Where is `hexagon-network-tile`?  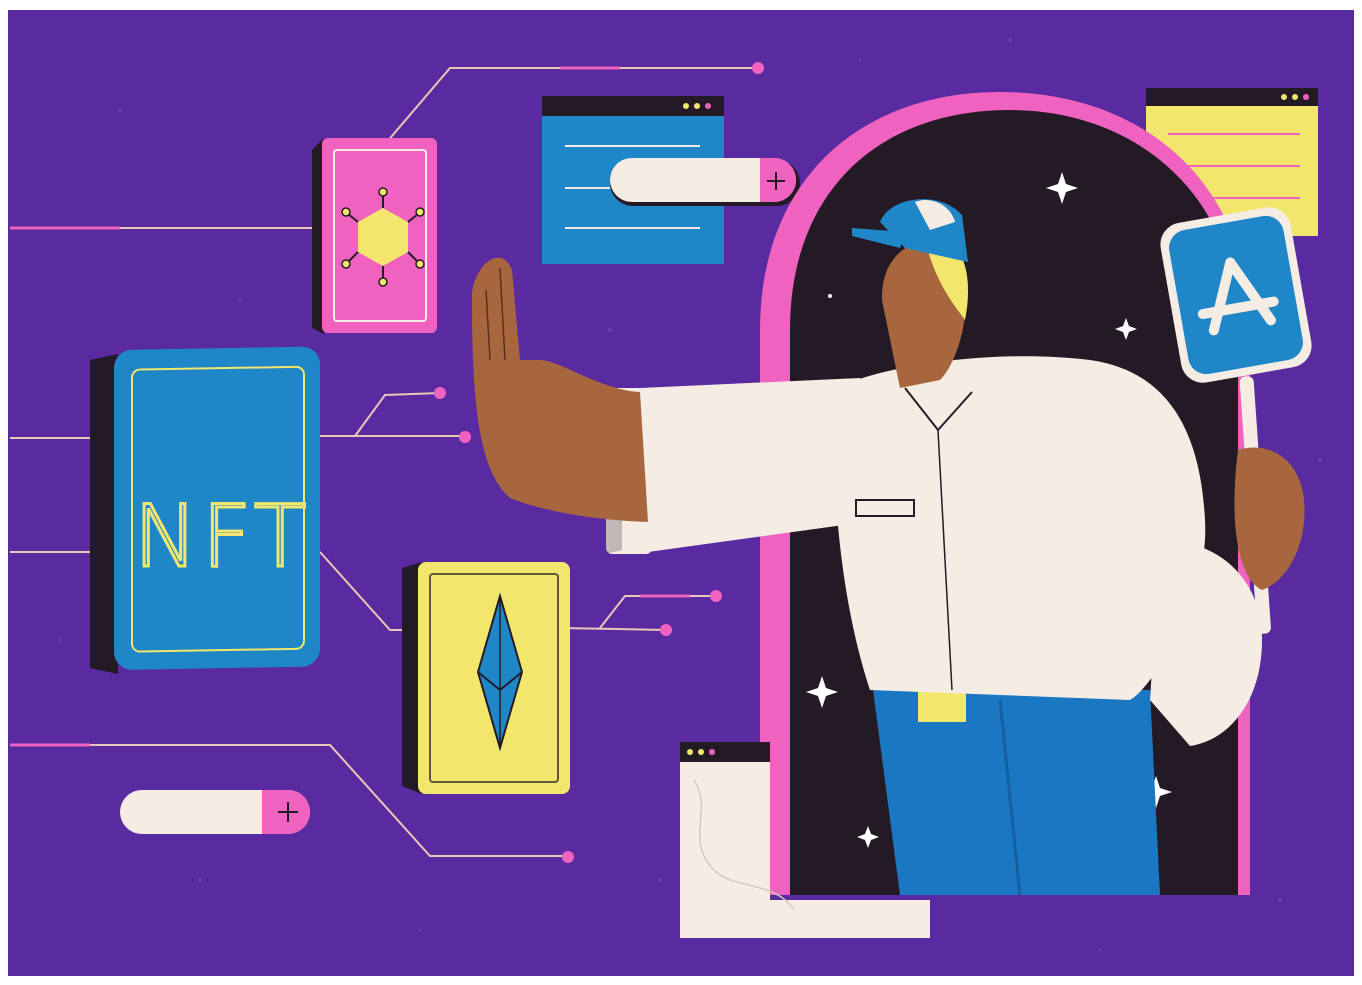 hexagon-network-tile is located at coordinates (374, 236).